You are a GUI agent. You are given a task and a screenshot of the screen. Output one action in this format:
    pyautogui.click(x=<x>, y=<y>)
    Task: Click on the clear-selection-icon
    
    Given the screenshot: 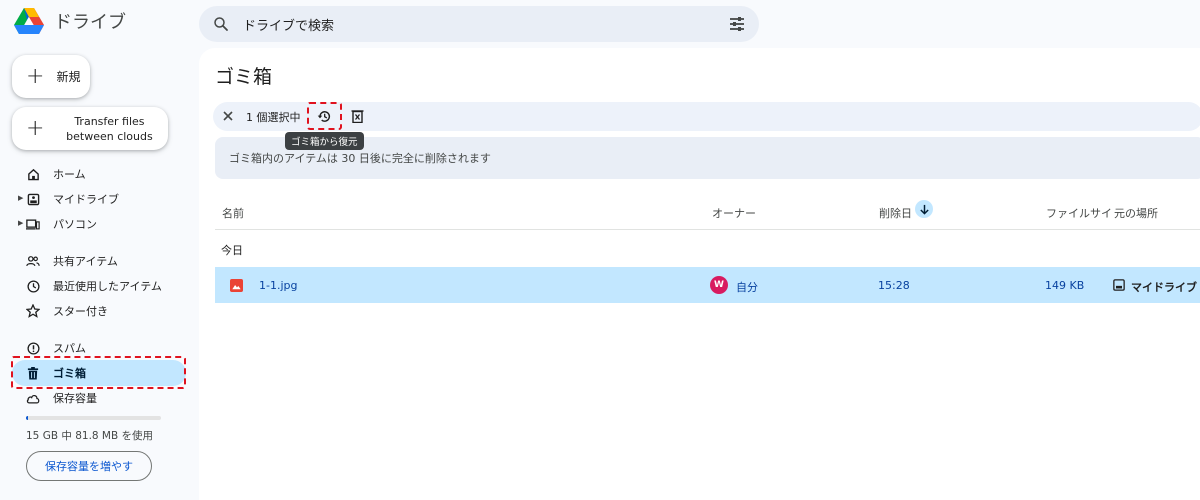 What is the action you would take?
    pyautogui.click(x=228, y=116)
    